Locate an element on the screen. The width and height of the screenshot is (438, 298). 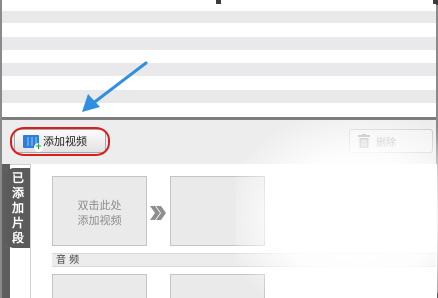
audio-label: 音 频 is located at coordinates (68, 260).